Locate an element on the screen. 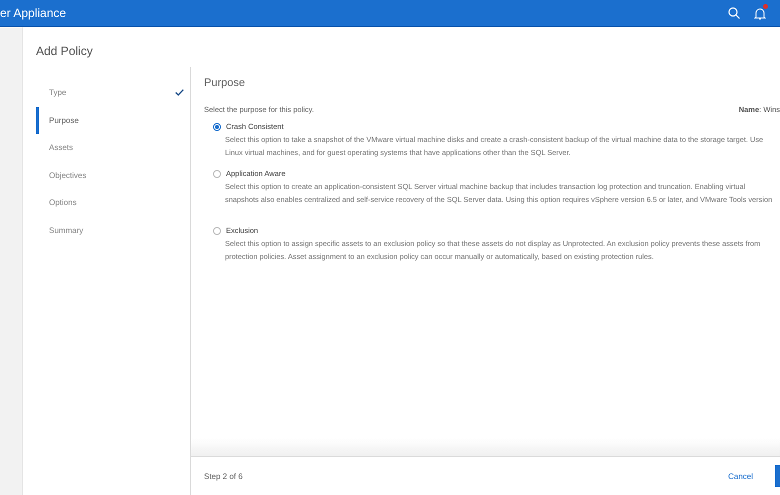  wizard-step: Purpose is located at coordinates (113, 120).